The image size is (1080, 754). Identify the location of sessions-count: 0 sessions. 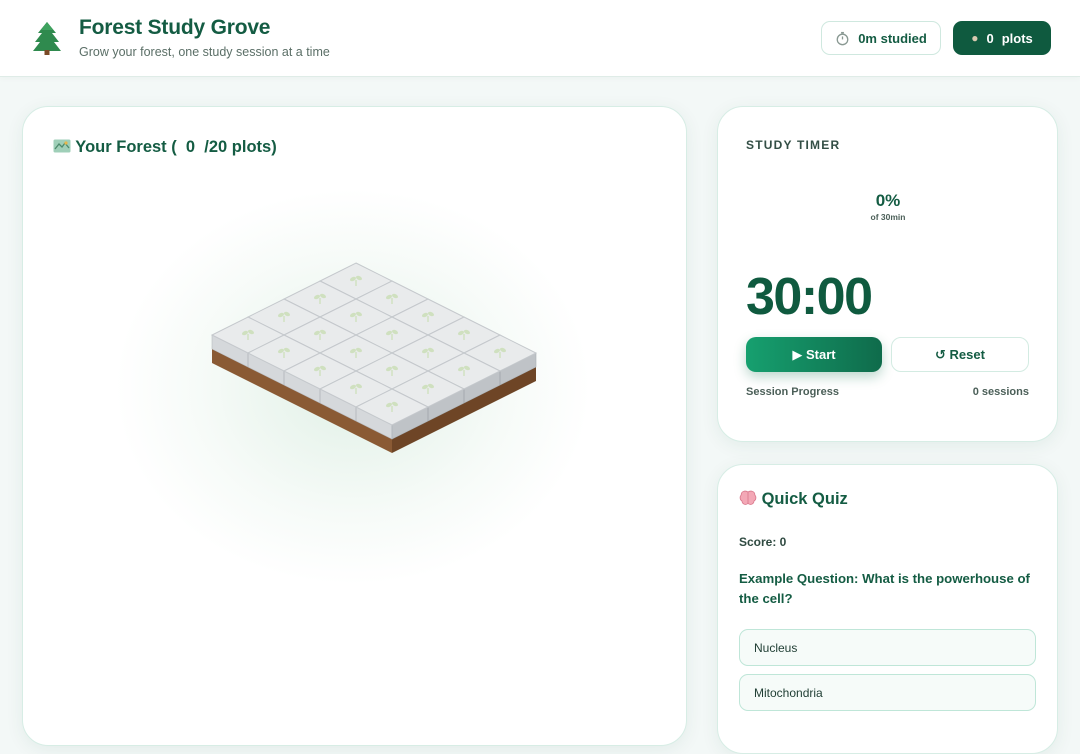
(1000, 392).